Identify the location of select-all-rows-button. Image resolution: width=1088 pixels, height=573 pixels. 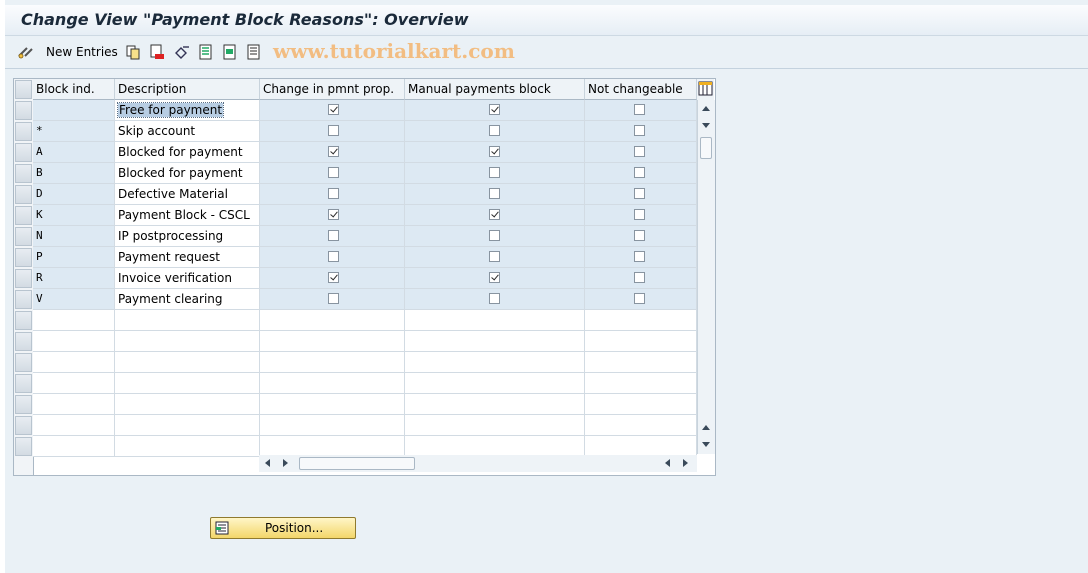
(23, 89).